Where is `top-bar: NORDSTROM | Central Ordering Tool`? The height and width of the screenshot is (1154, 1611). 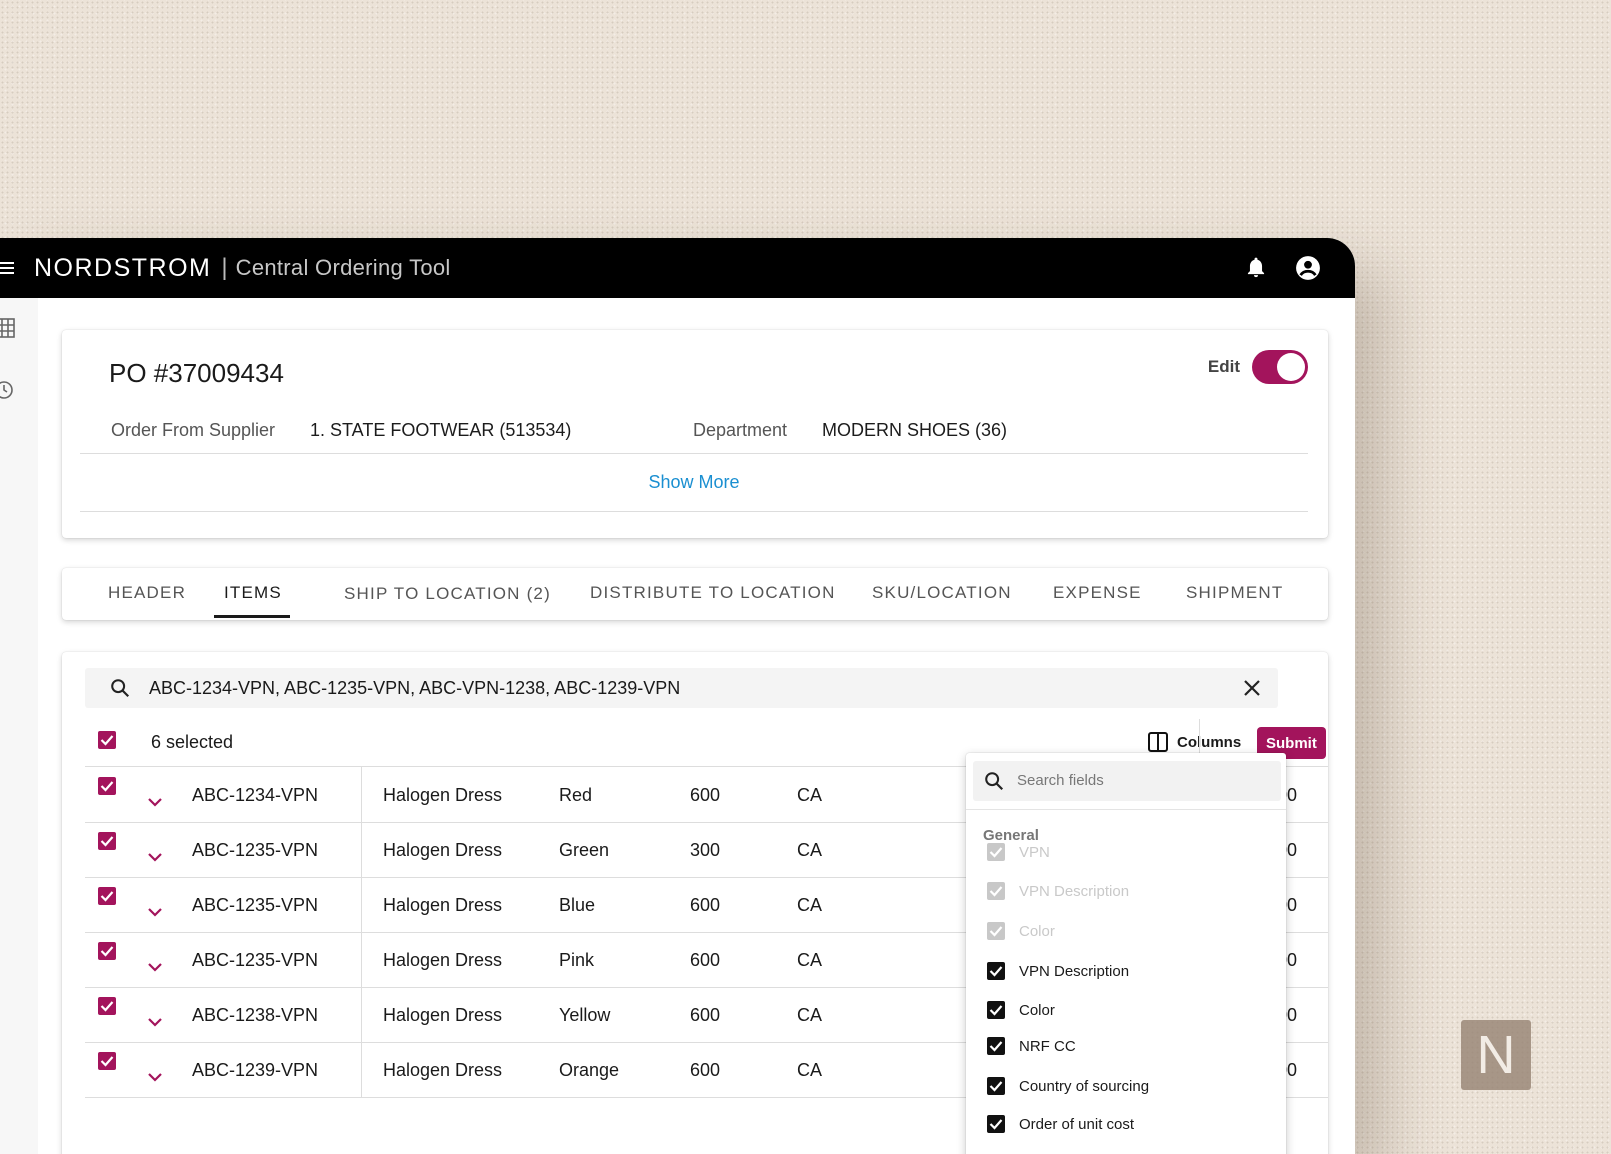
top-bar: NORDSTROM | Central Ordering Tool is located at coordinates (677, 268).